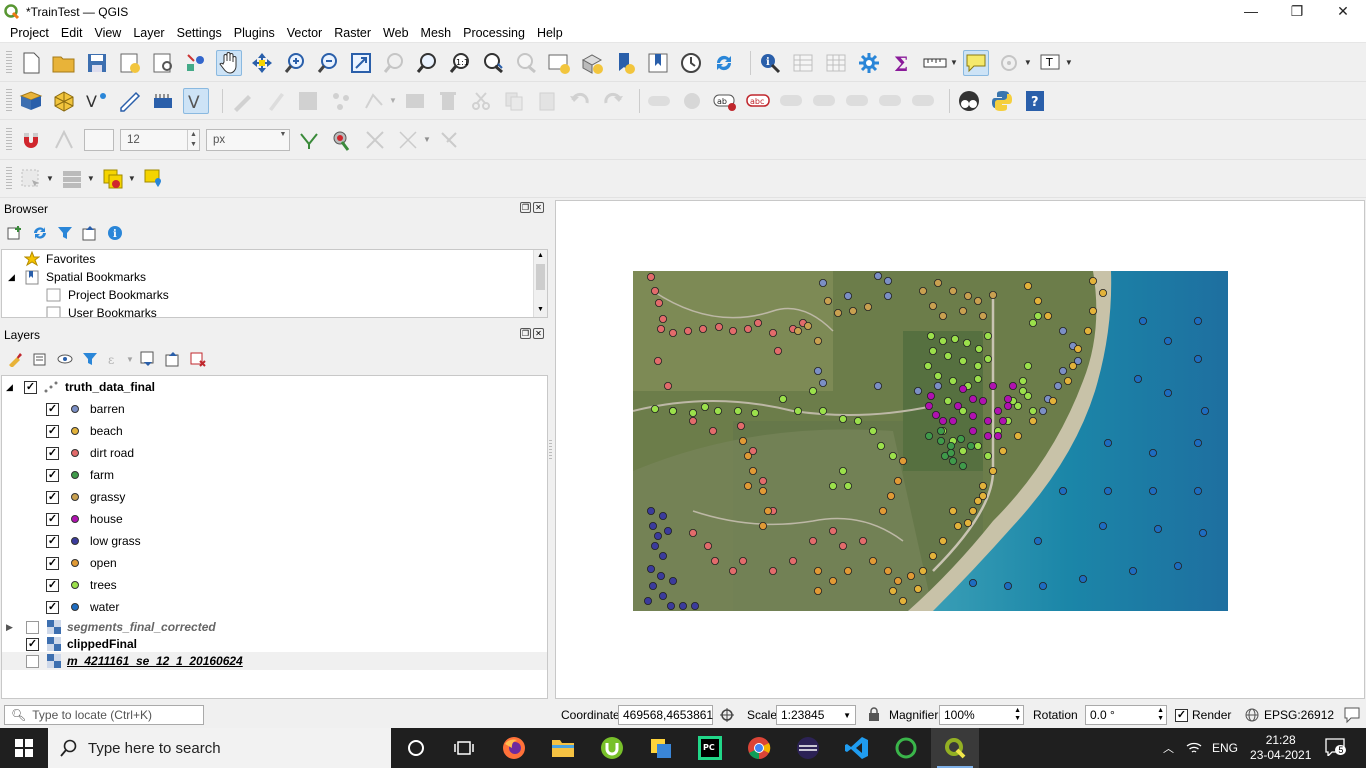 The width and height of the screenshot is (1366, 768). Describe the element at coordinates (328, 63) in the screenshot. I see `zoom-out-icon` at that location.